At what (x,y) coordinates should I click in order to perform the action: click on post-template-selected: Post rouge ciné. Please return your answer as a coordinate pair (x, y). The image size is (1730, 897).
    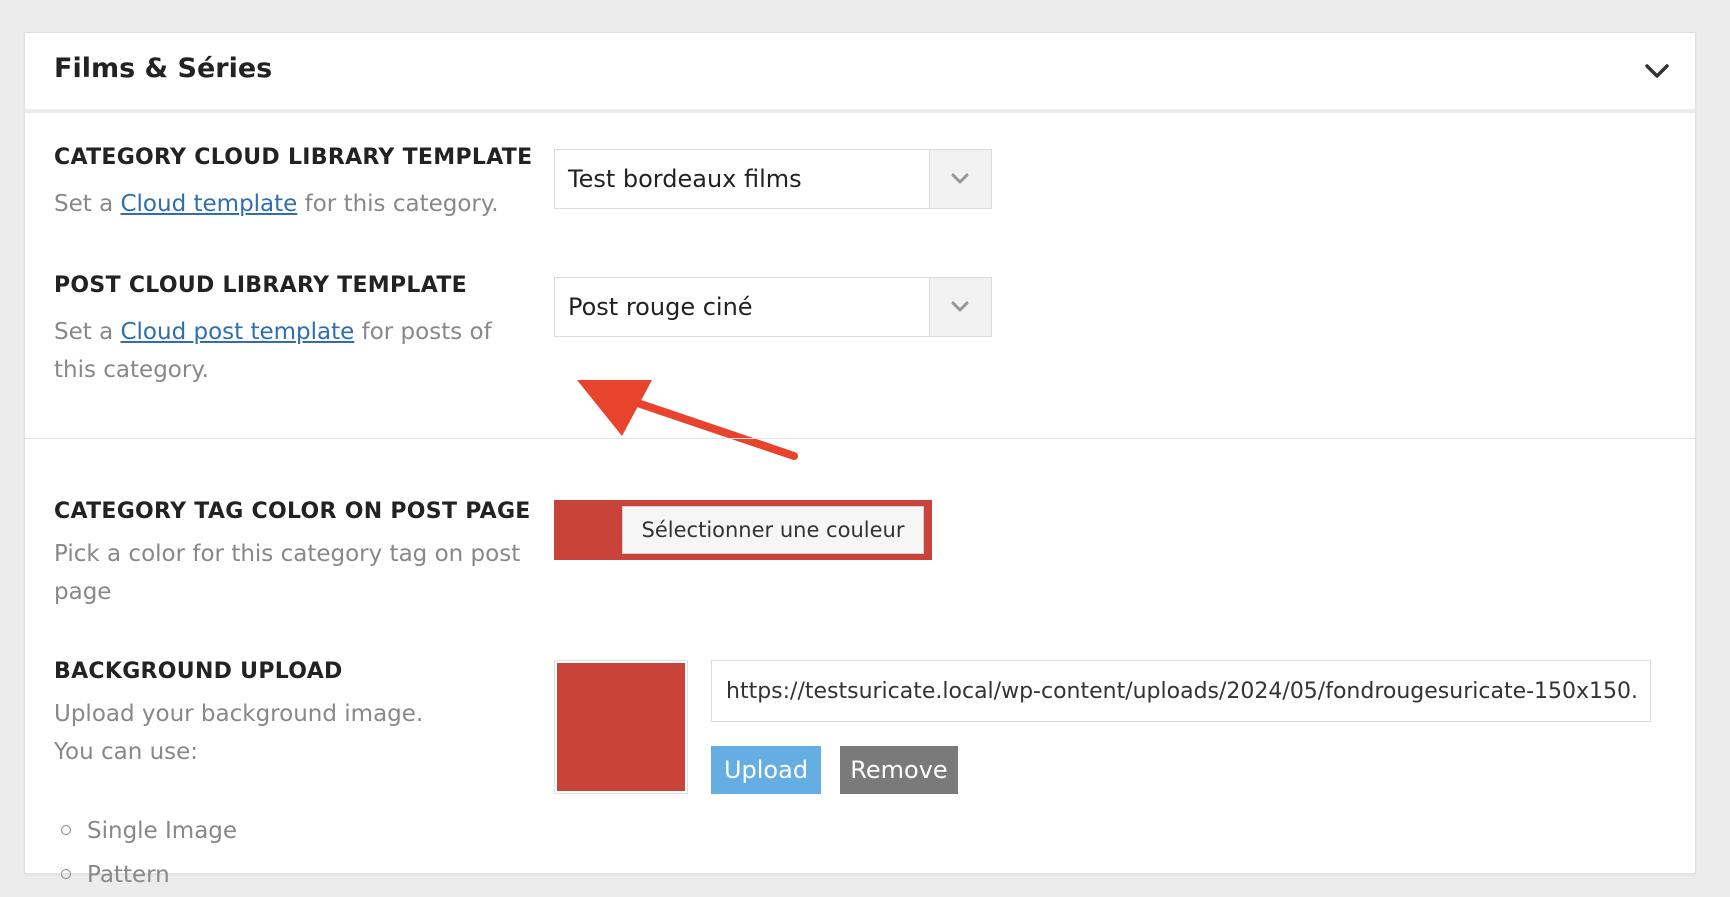
    Looking at the image, I should click on (660, 307).